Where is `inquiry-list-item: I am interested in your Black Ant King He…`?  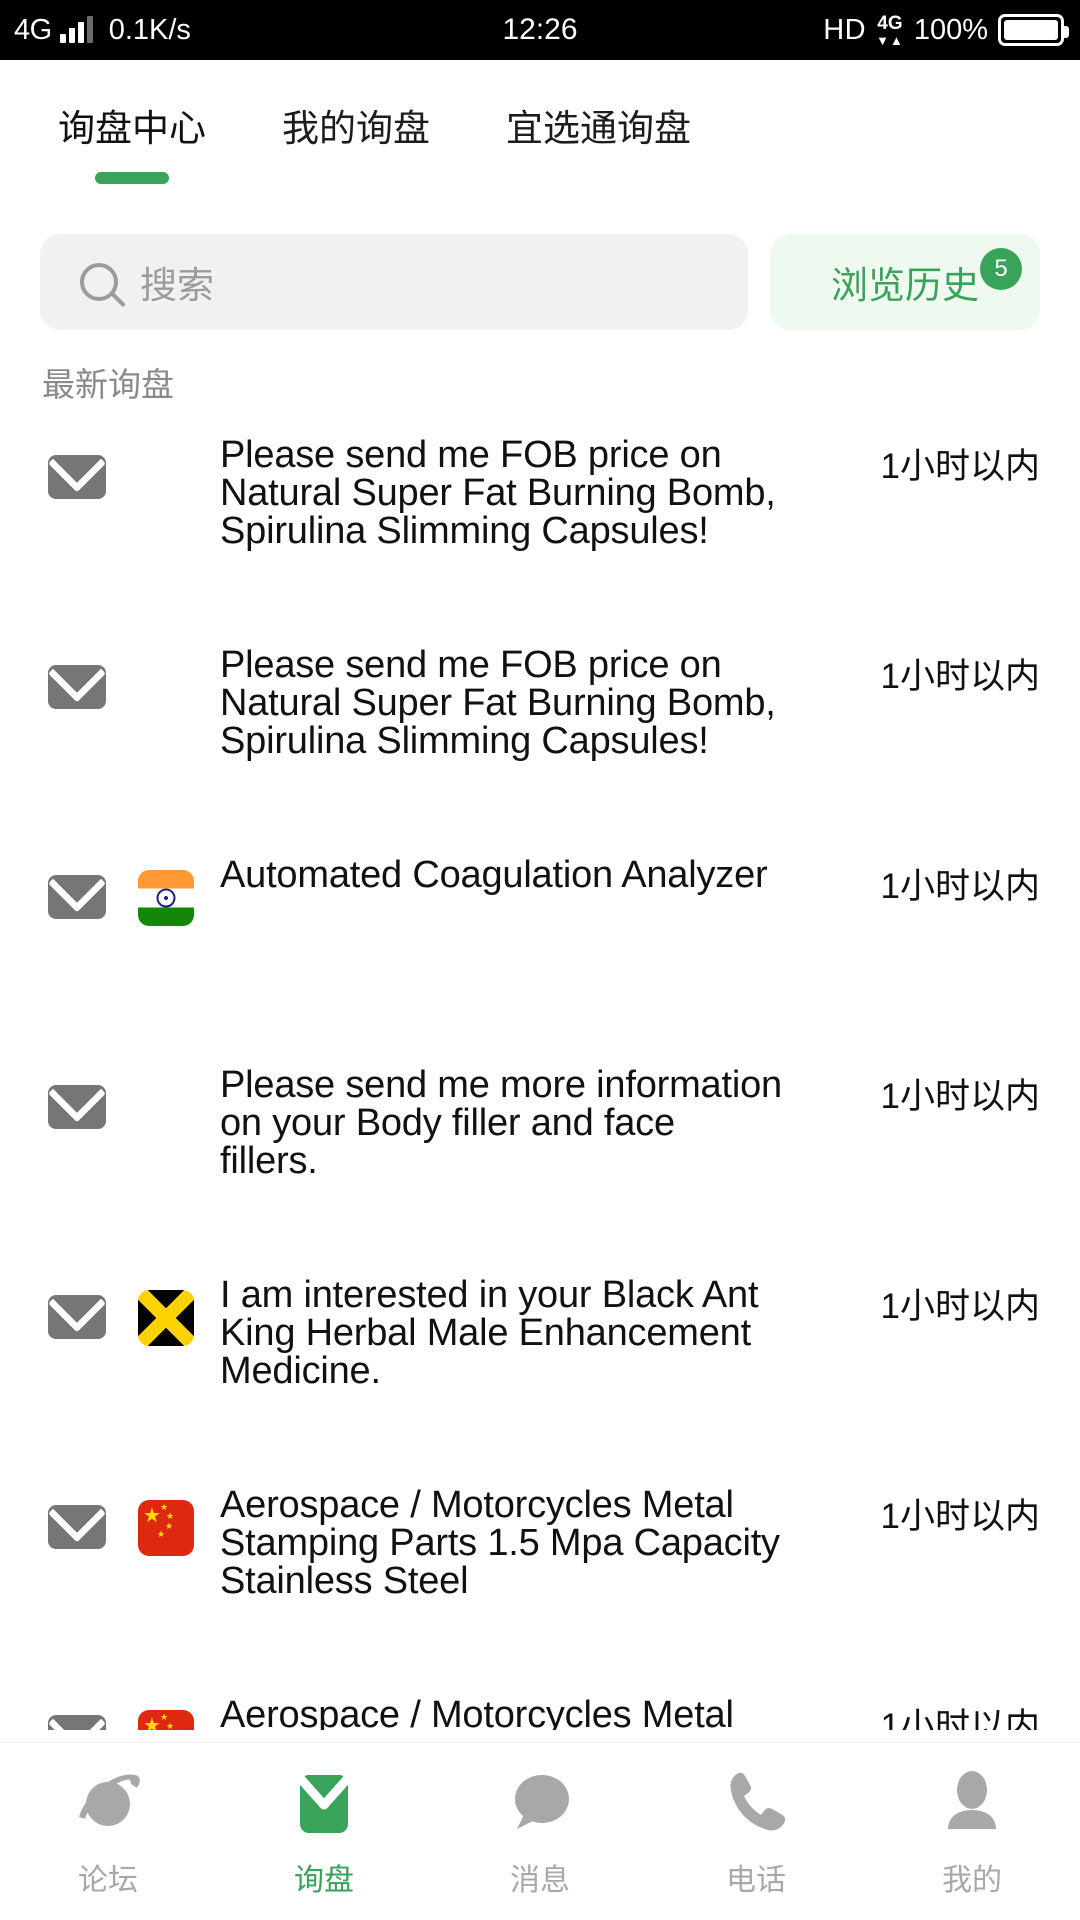
inquiry-list-item: I am interested in your Black Ant King He… is located at coordinates (540, 1375).